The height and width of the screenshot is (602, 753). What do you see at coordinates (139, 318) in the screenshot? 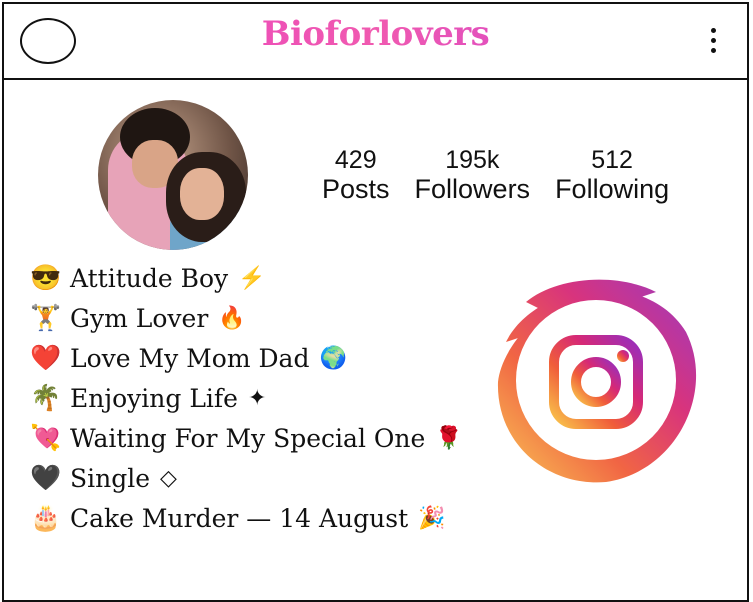
I see `bio-text: Gym Lover` at bounding box center [139, 318].